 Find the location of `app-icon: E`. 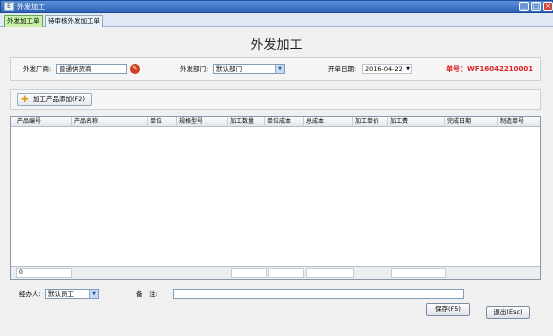

app-icon: E is located at coordinates (9, 6).